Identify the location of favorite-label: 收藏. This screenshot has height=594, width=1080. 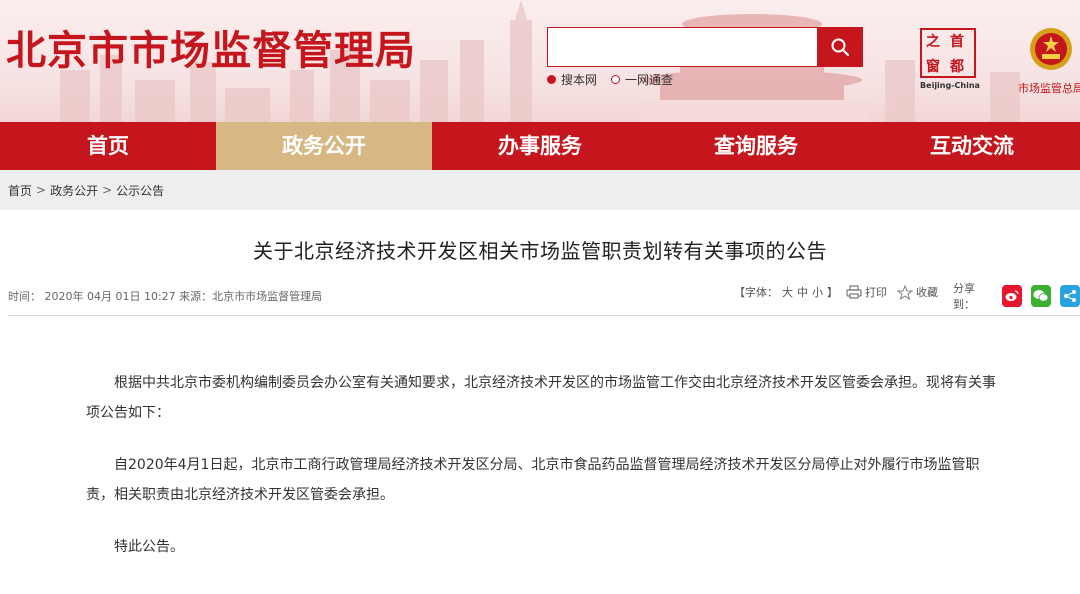
(927, 292).